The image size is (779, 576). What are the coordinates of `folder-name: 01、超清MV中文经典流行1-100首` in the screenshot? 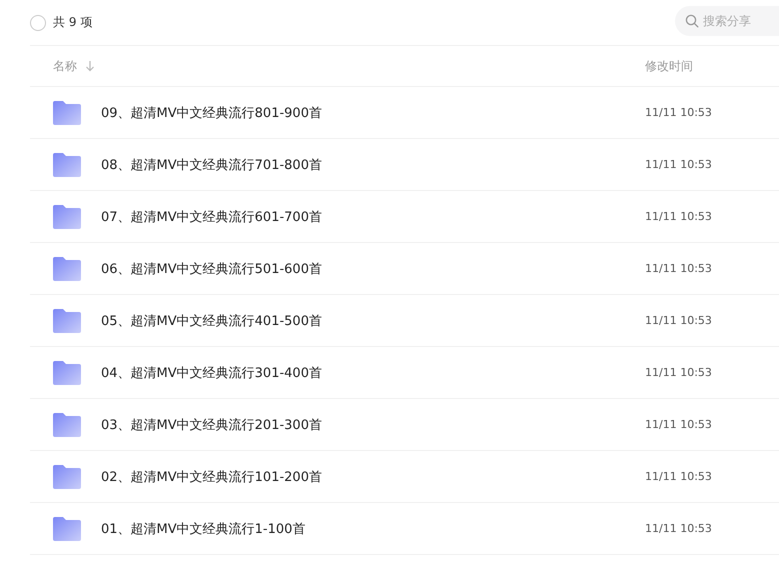 It's located at (203, 529).